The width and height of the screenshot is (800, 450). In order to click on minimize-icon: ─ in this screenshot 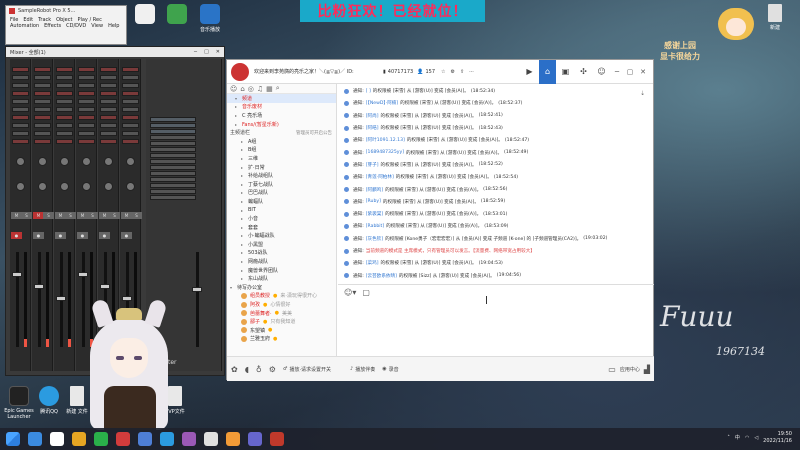, I will do `click(195, 52)`.